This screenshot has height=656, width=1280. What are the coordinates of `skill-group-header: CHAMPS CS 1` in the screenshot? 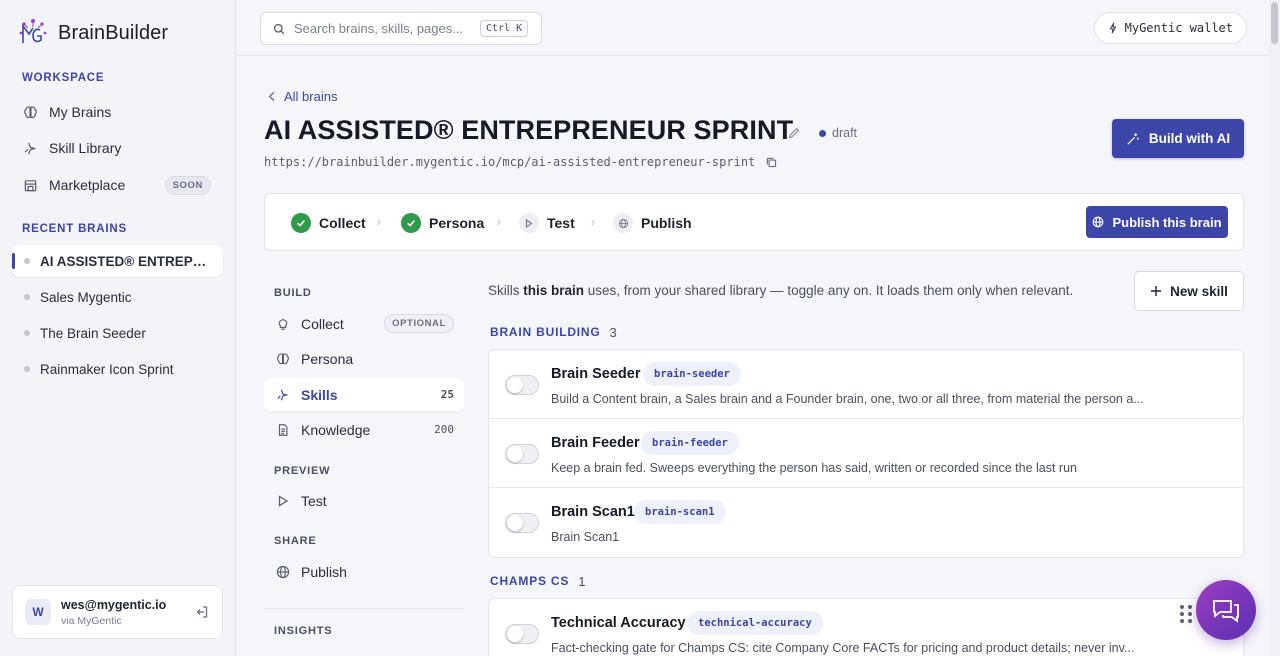 It's located at (537, 581).